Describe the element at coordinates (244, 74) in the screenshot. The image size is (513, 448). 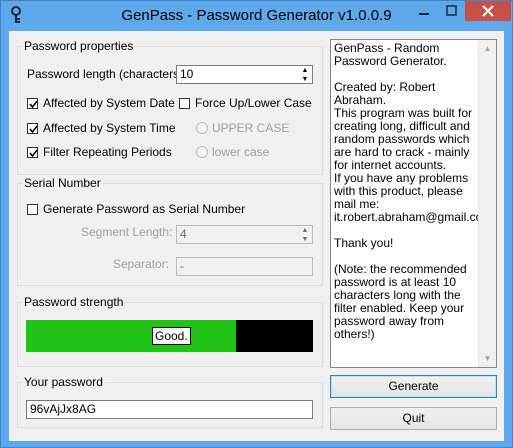
I see `password-length-spinner: 10 ▲ ▼` at that location.